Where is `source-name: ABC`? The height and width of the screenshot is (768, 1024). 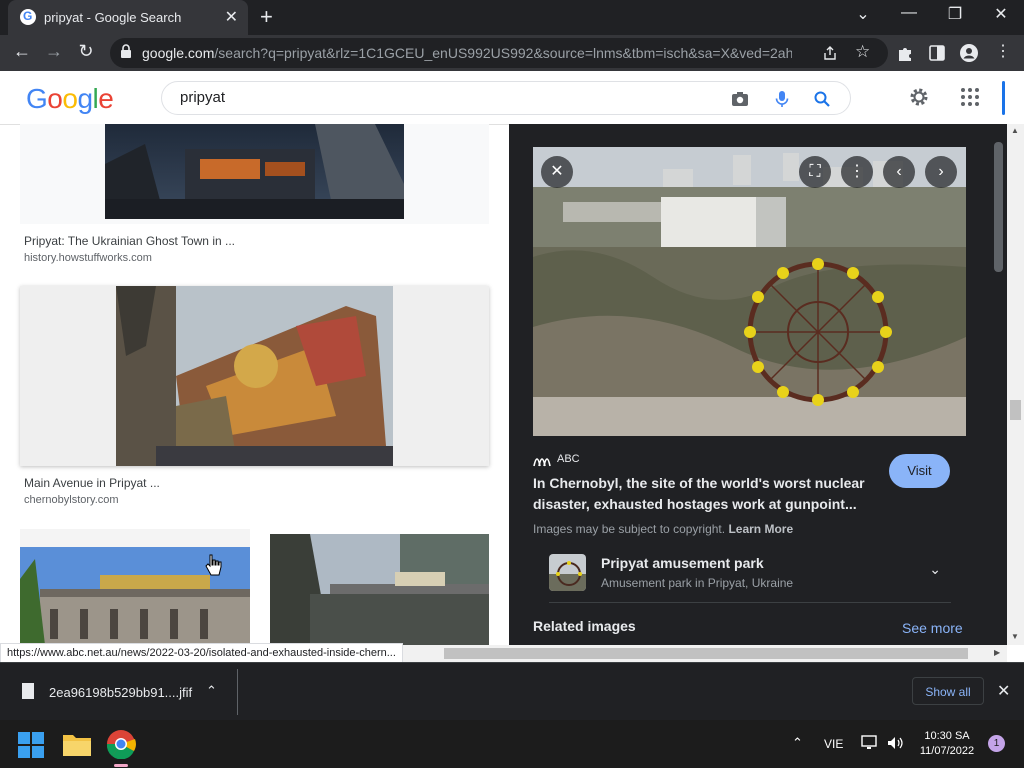 source-name: ABC is located at coordinates (568, 459).